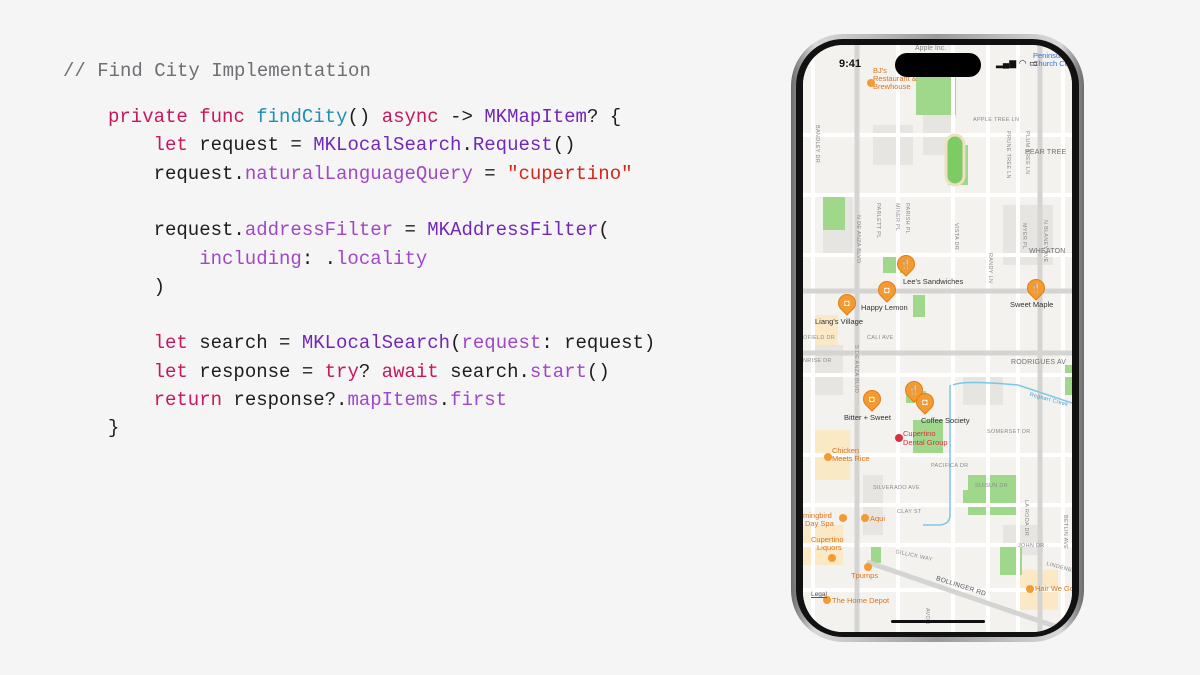  Describe the element at coordinates (868, 567) in the screenshot. I see `cafe-icon` at that location.